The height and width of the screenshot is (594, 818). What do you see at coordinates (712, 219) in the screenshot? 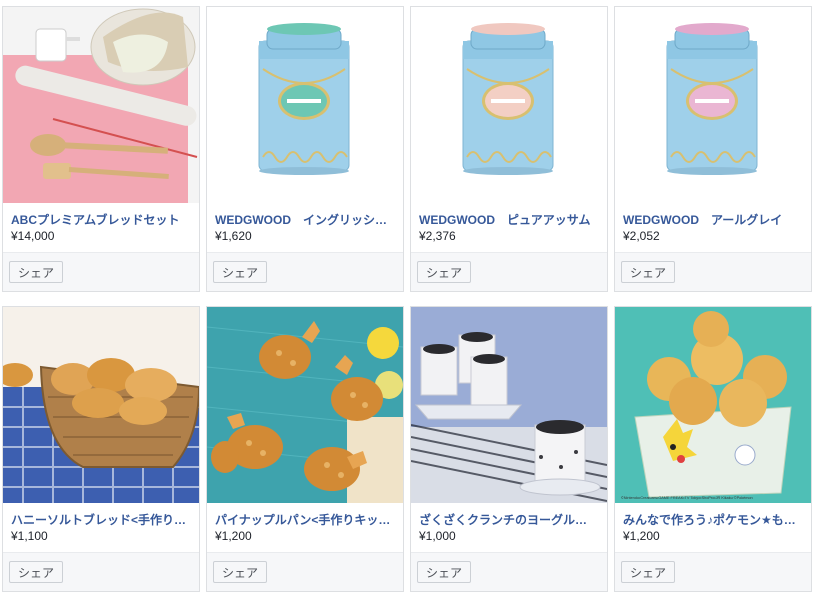
I see `product-title: WEDGWOOD アールグレイ` at bounding box center [712, 219].